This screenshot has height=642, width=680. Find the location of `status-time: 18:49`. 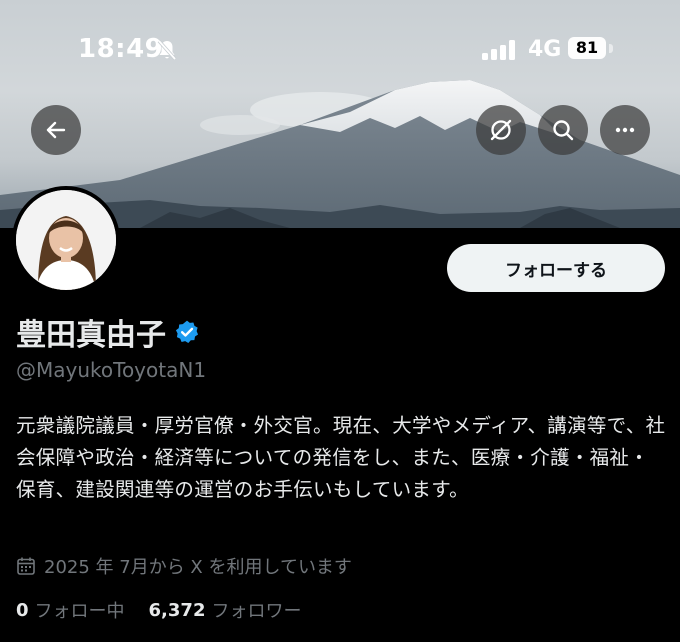

status-time: 18:49 is located at coordinates (121, 49).